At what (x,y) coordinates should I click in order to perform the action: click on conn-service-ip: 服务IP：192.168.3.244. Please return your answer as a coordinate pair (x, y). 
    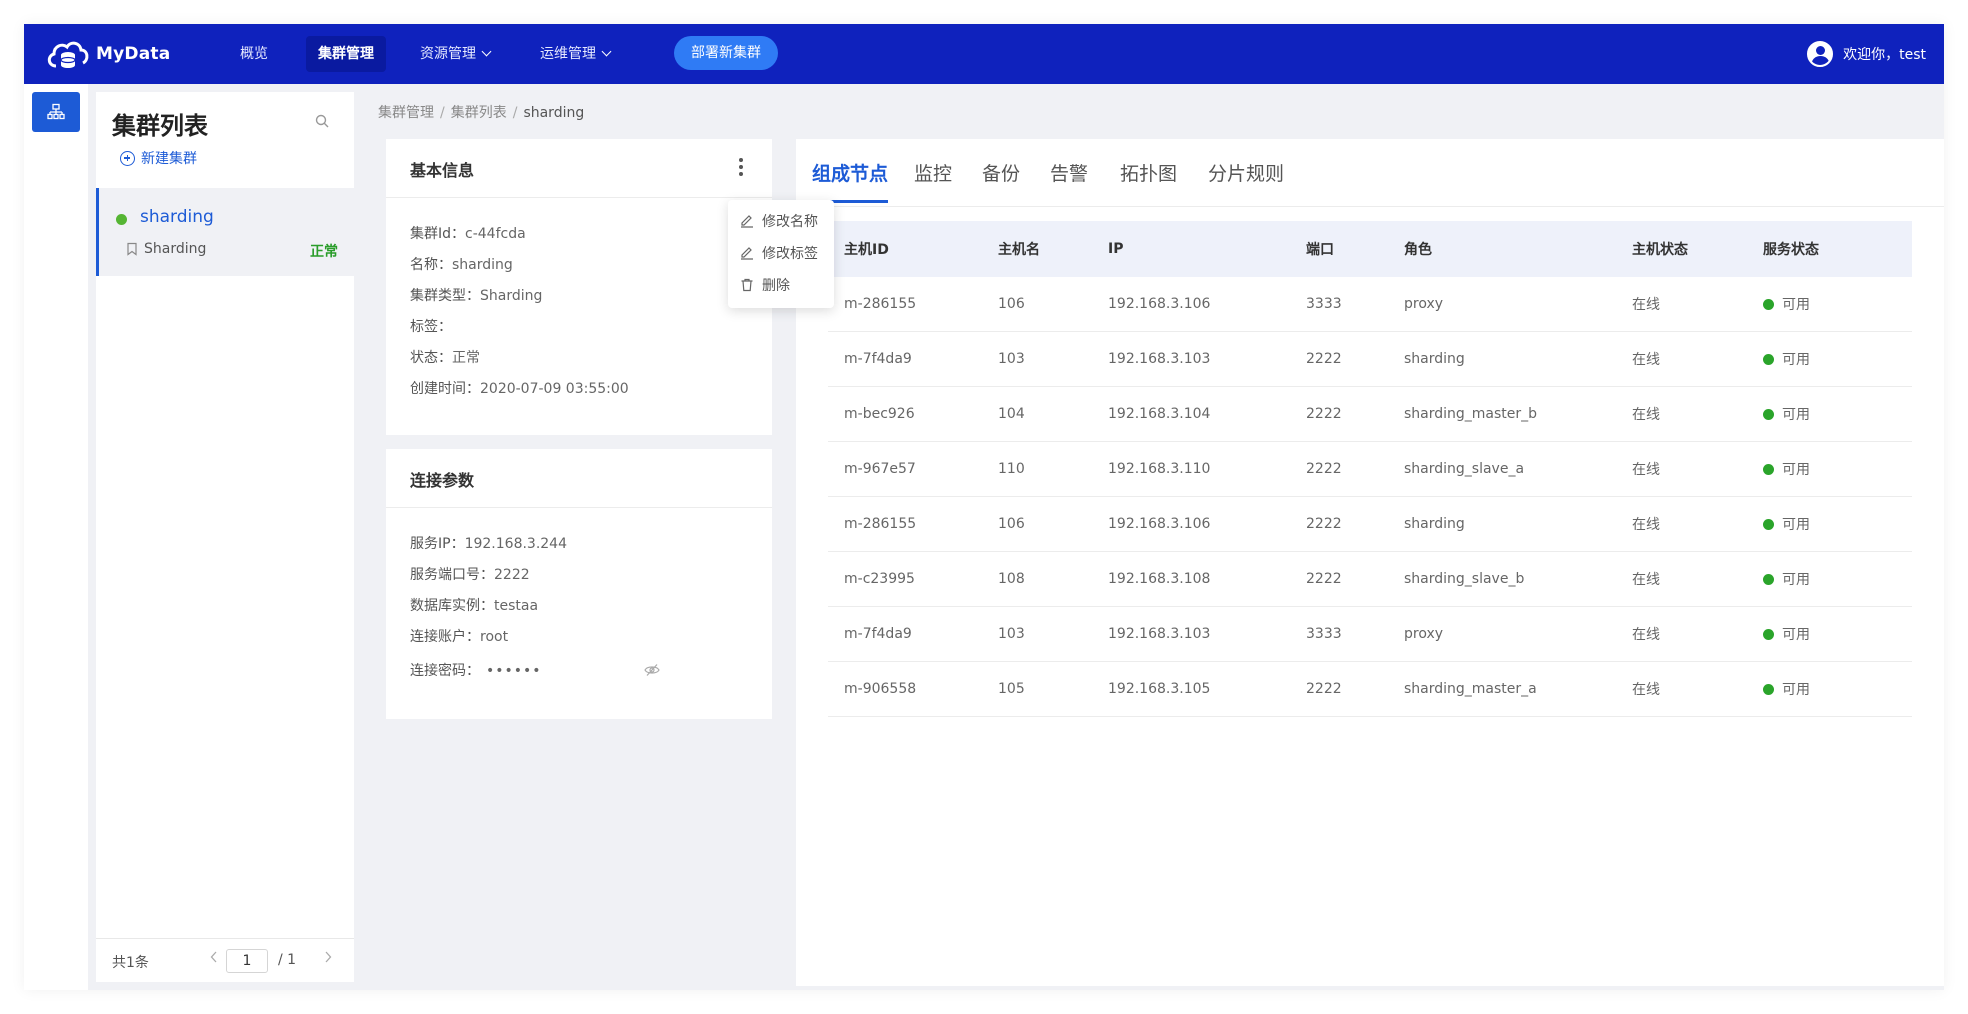
    Looking at the image, I should click on (489, 544).